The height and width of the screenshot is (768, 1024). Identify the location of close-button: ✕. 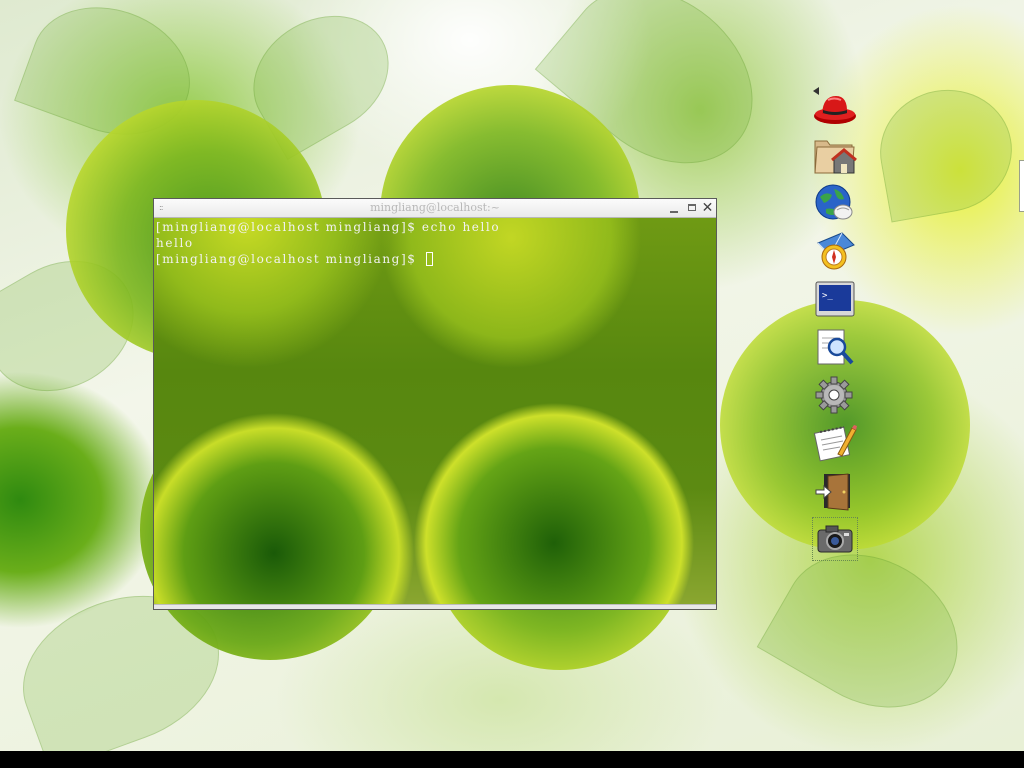
(707, 208).